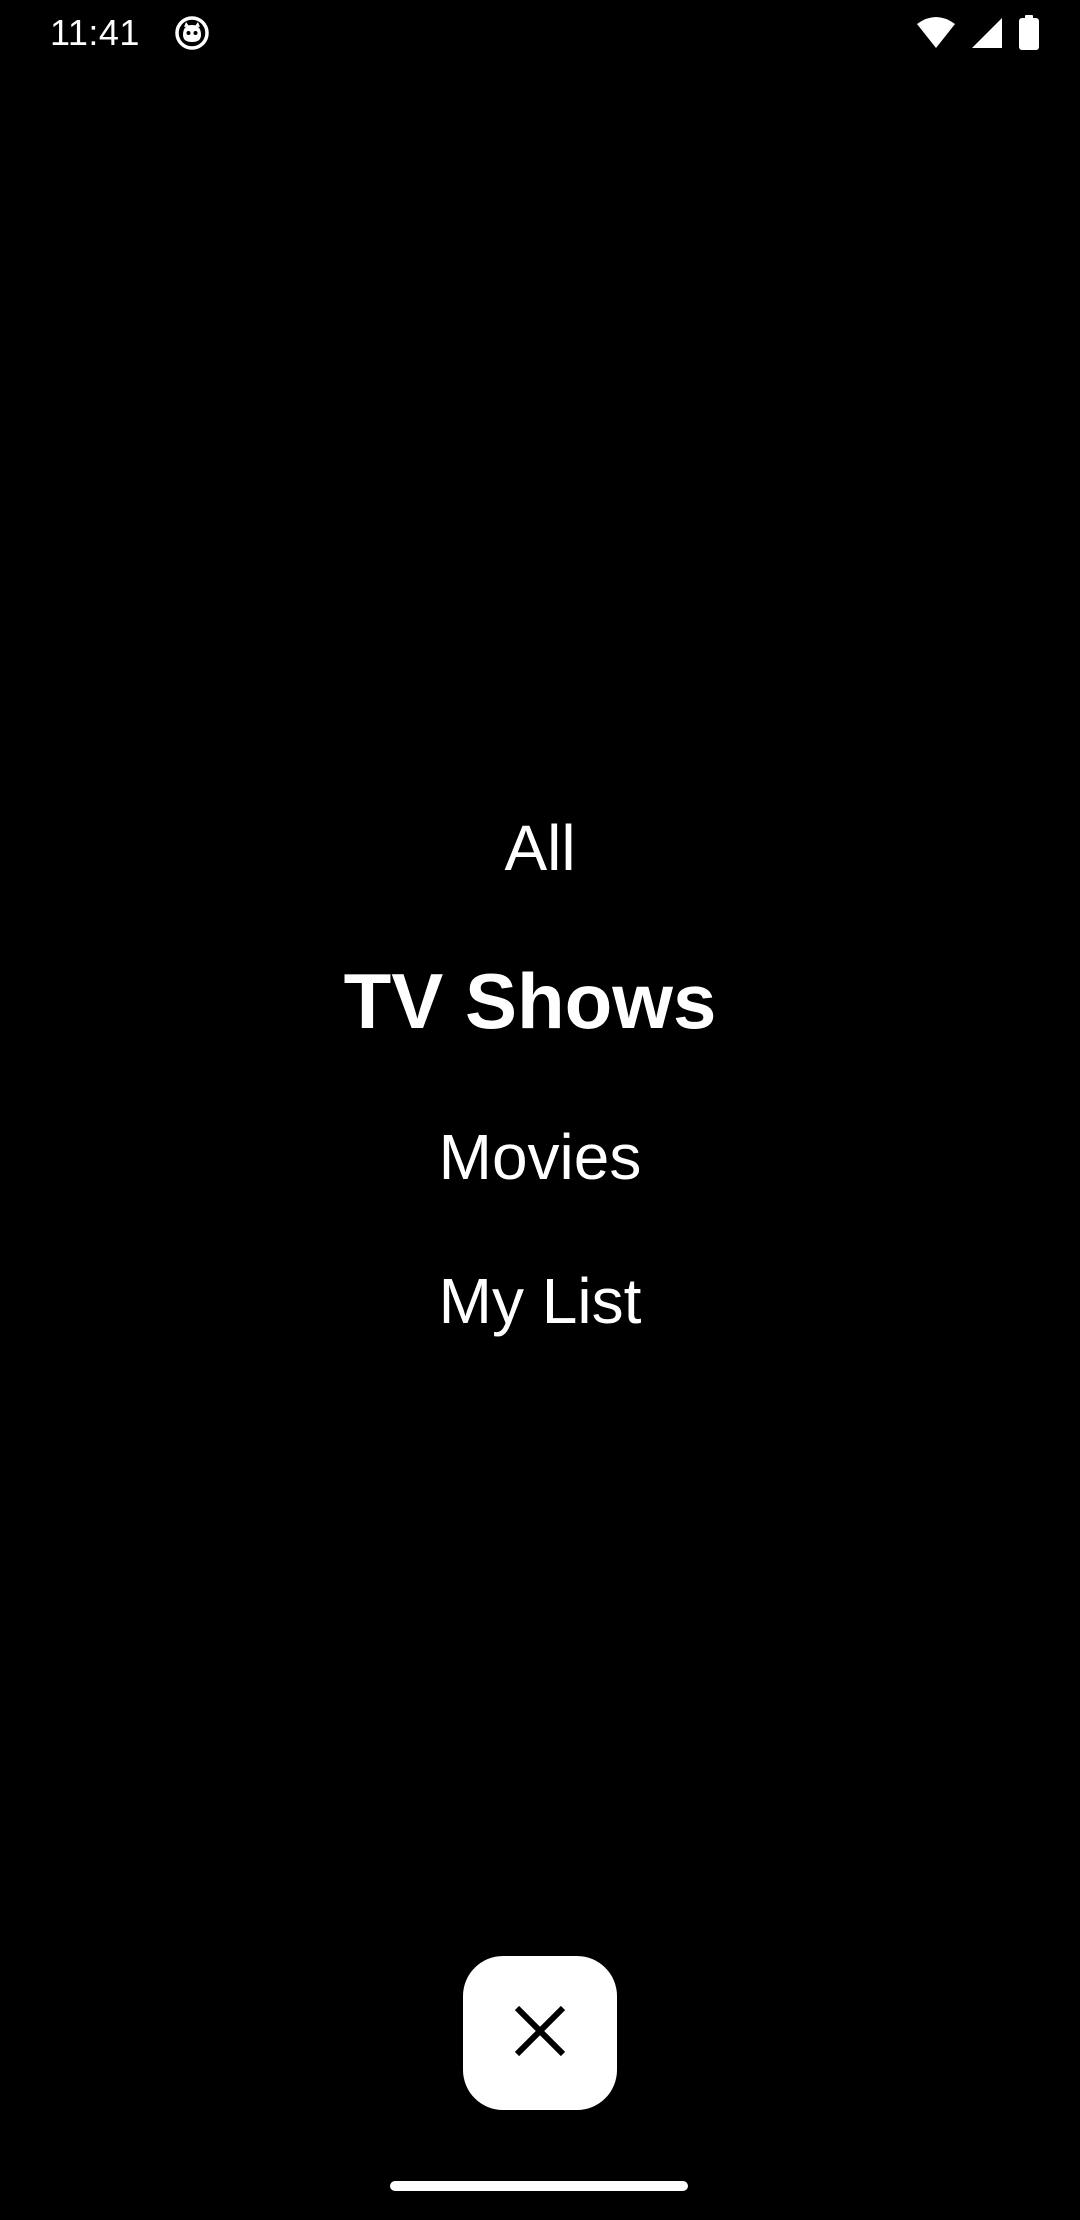 This screenshot has width=1080, height=2220. What do you see at coordinates (540, 848) in the screenshot?
I see `menu-item-all: All` at bounding box center [540, 848].